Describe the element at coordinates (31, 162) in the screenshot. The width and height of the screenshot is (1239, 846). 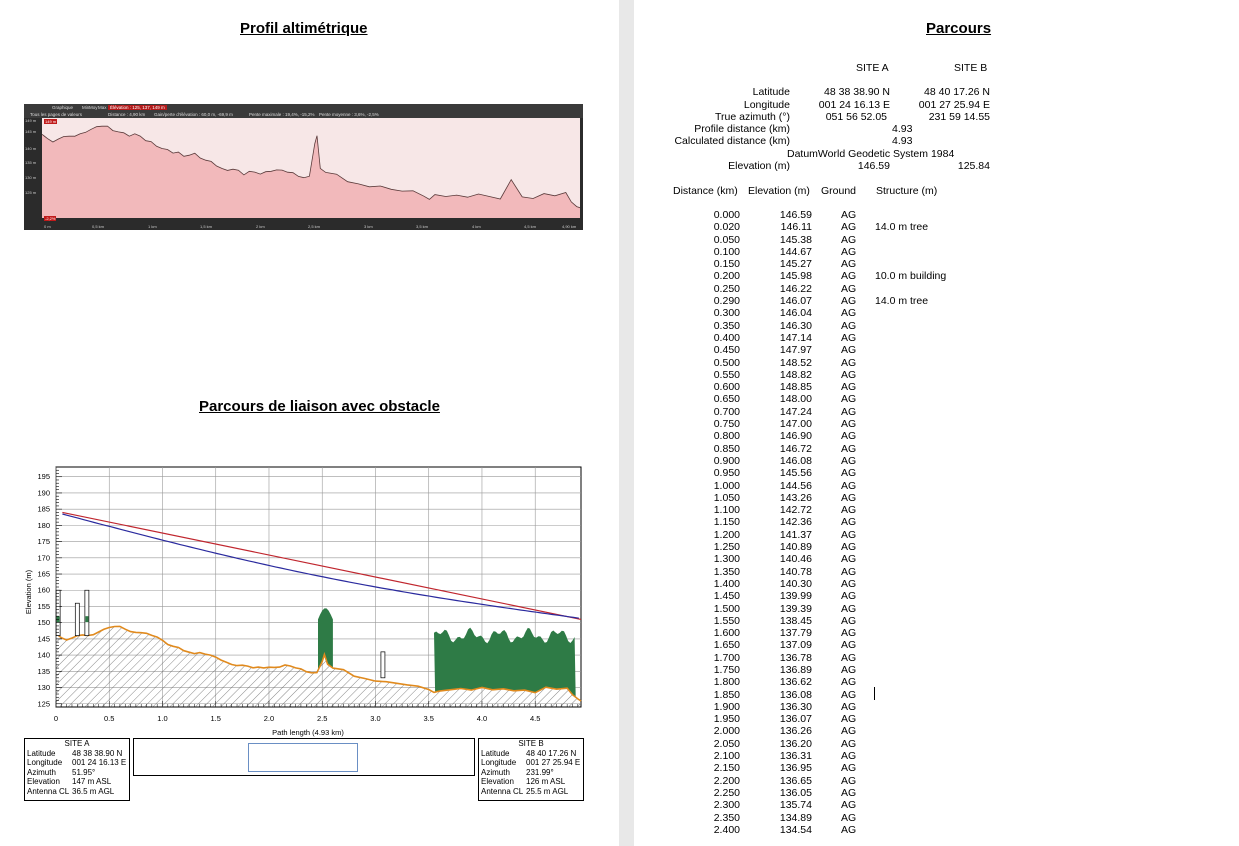
I see `y-label: 135 m` at that location.